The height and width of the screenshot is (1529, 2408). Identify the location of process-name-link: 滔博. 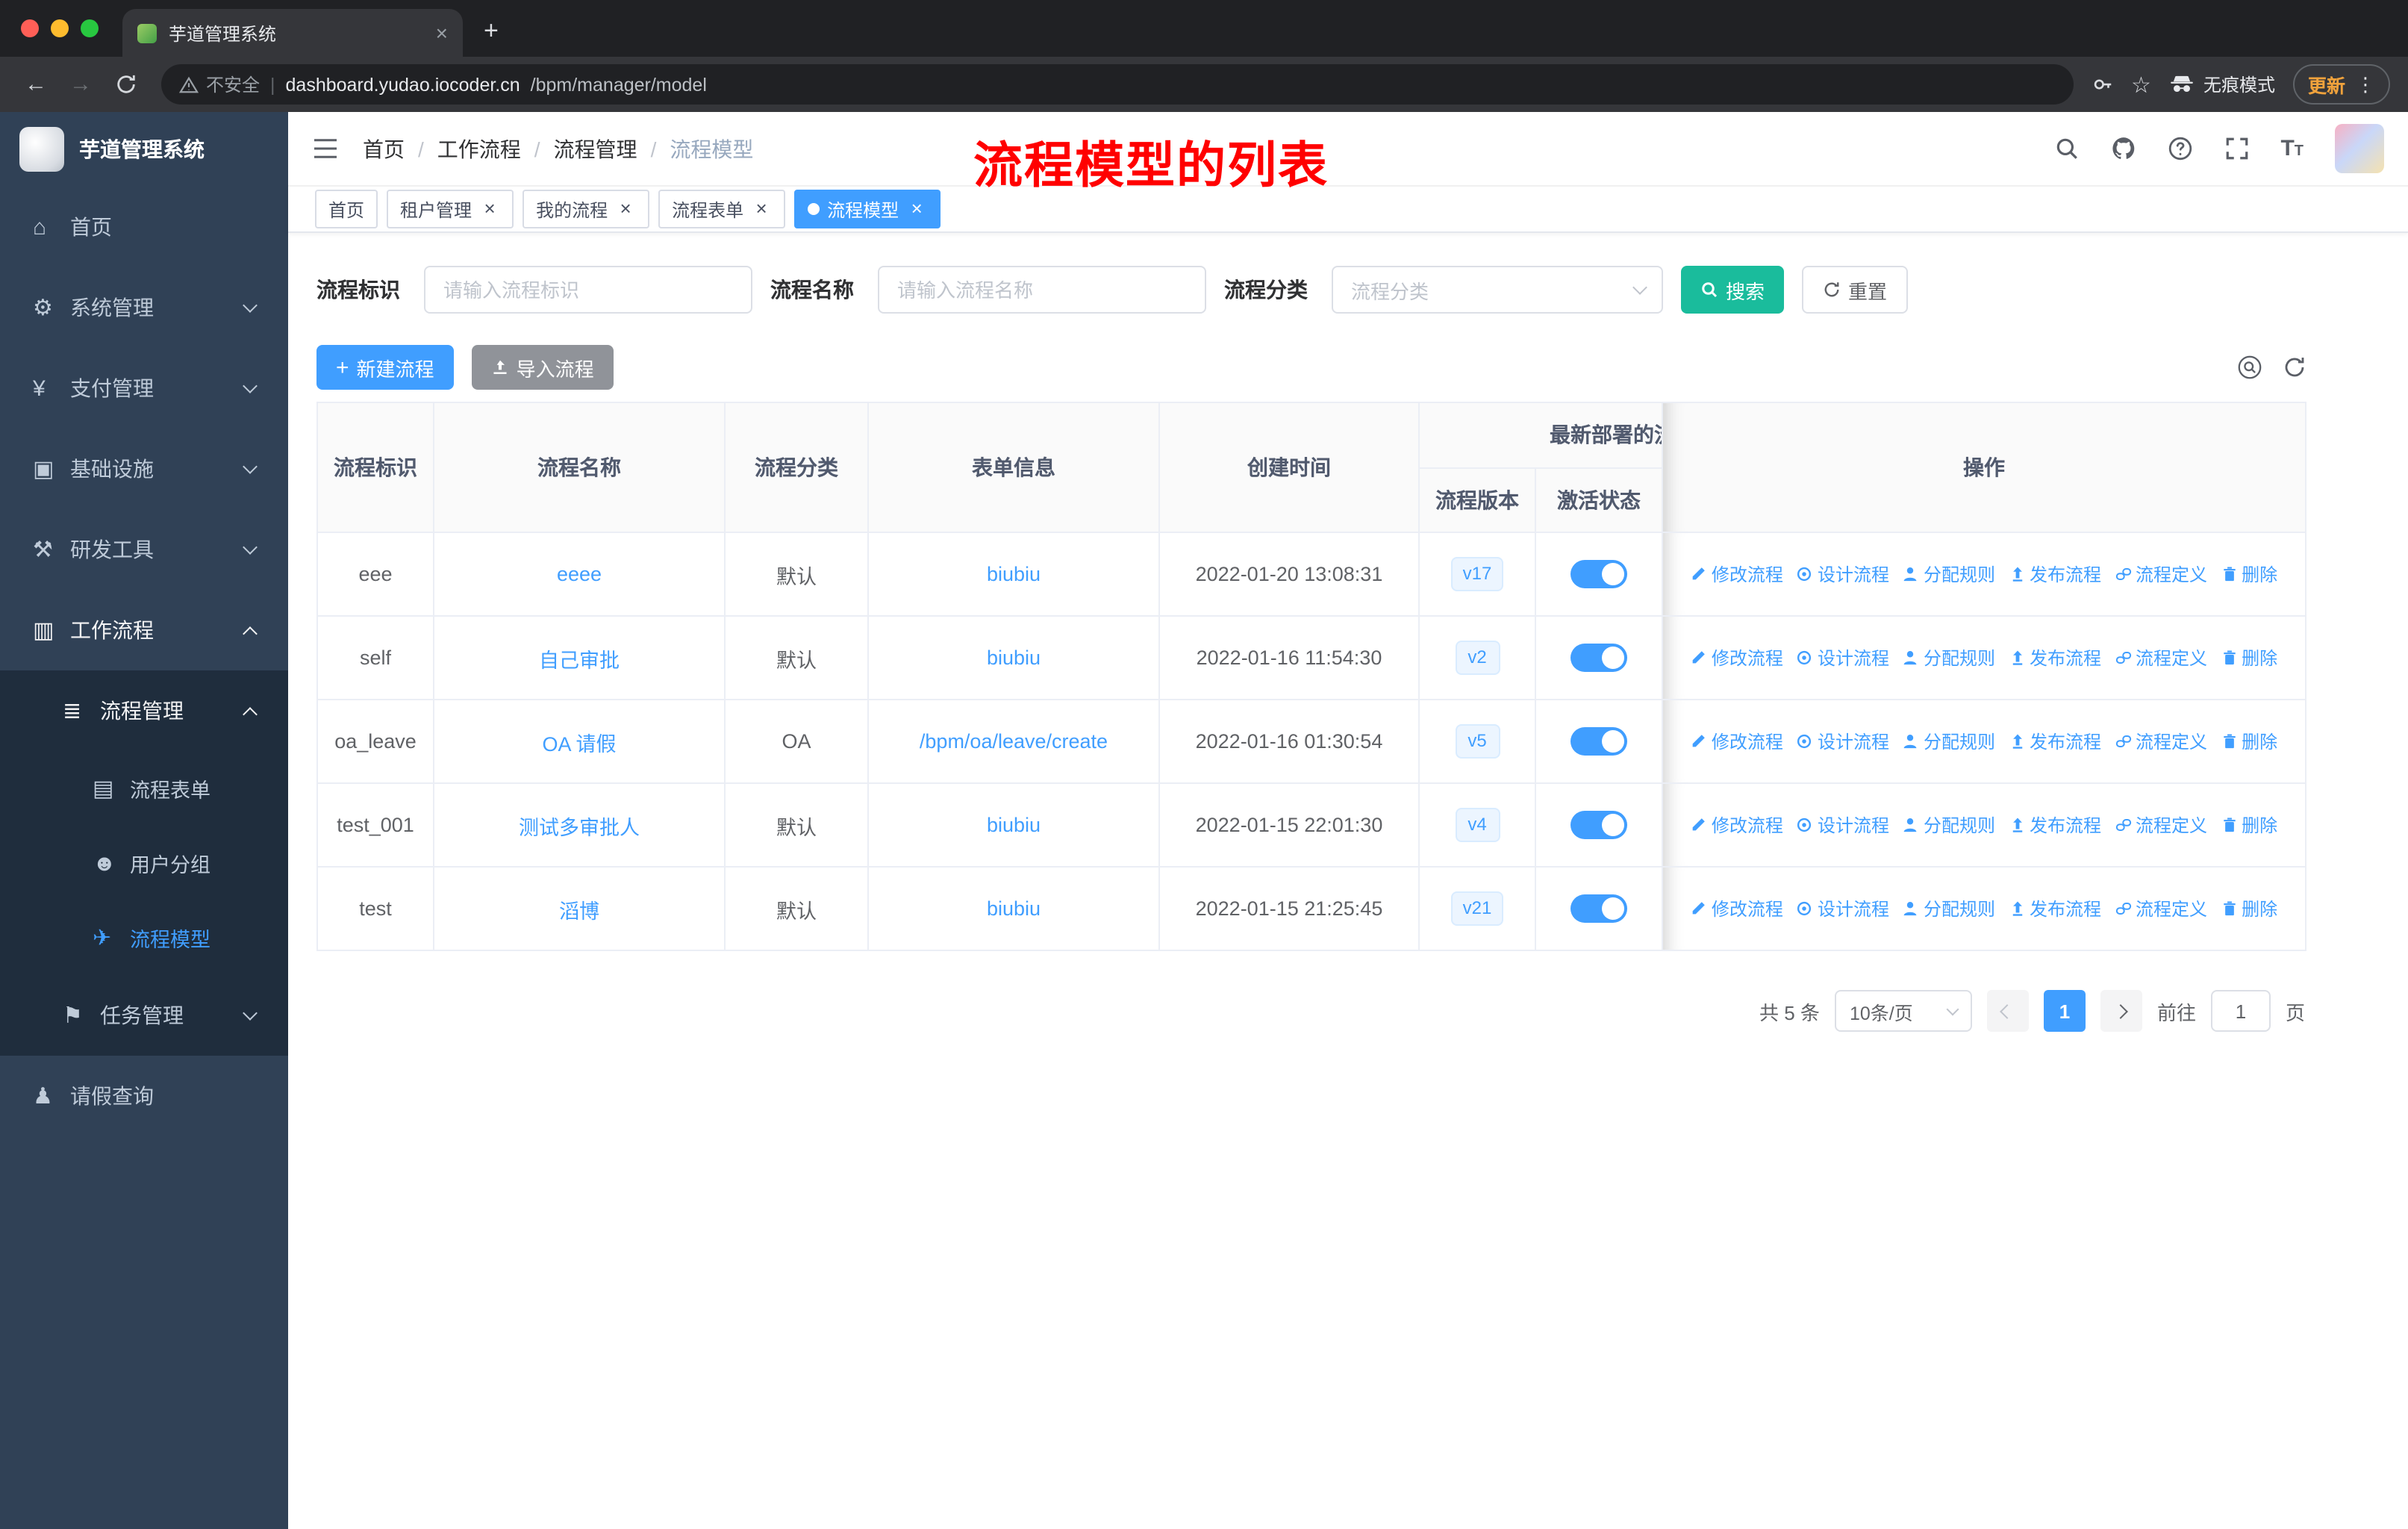
(579, 911).